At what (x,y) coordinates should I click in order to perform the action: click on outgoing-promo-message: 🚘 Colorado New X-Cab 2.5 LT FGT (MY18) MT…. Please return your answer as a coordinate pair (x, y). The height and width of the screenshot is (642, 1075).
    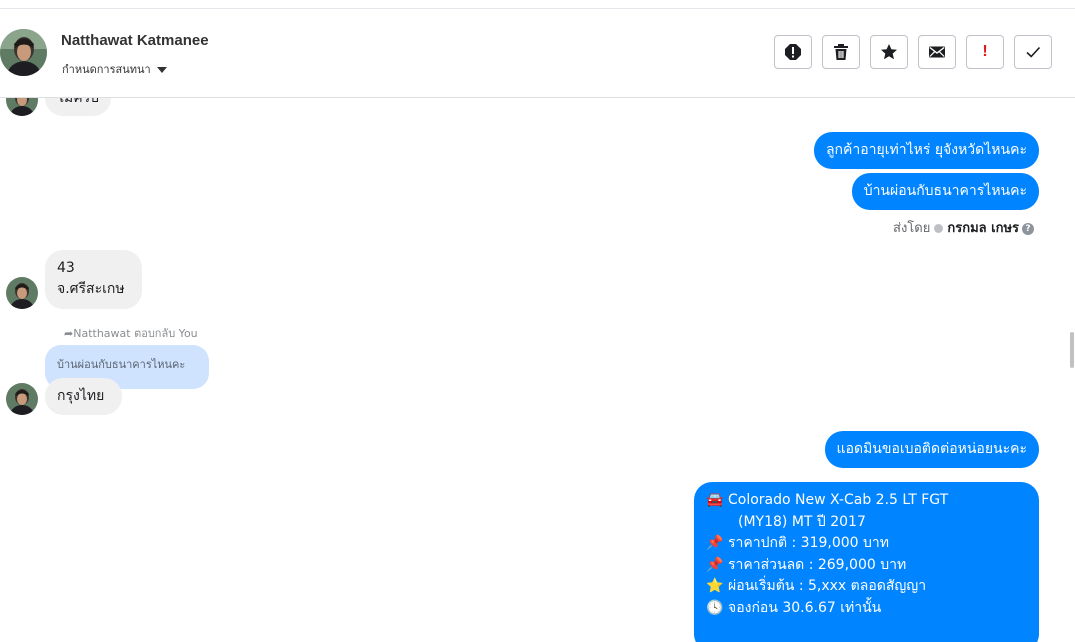
    Looking at the image, I should click on (866, 562).